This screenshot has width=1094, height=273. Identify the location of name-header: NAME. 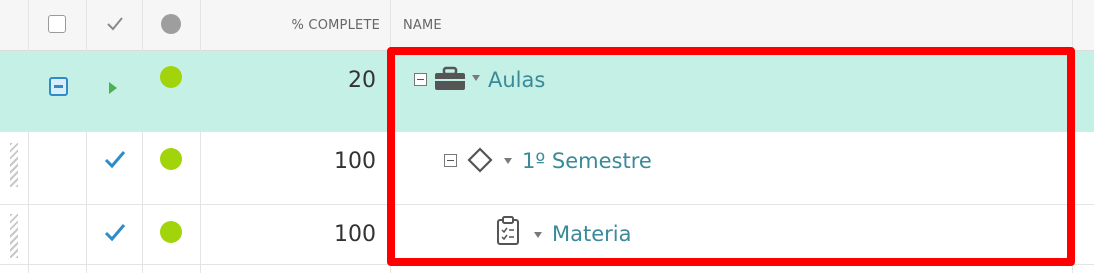
(422, 25).